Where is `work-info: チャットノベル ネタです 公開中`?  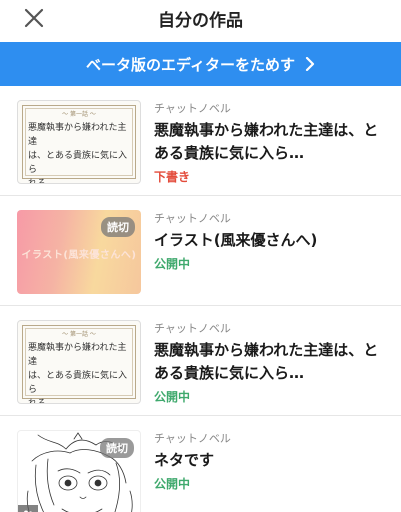
work-info: チャットノベル ネタです 公開中 is located at coordinates (271, 461).